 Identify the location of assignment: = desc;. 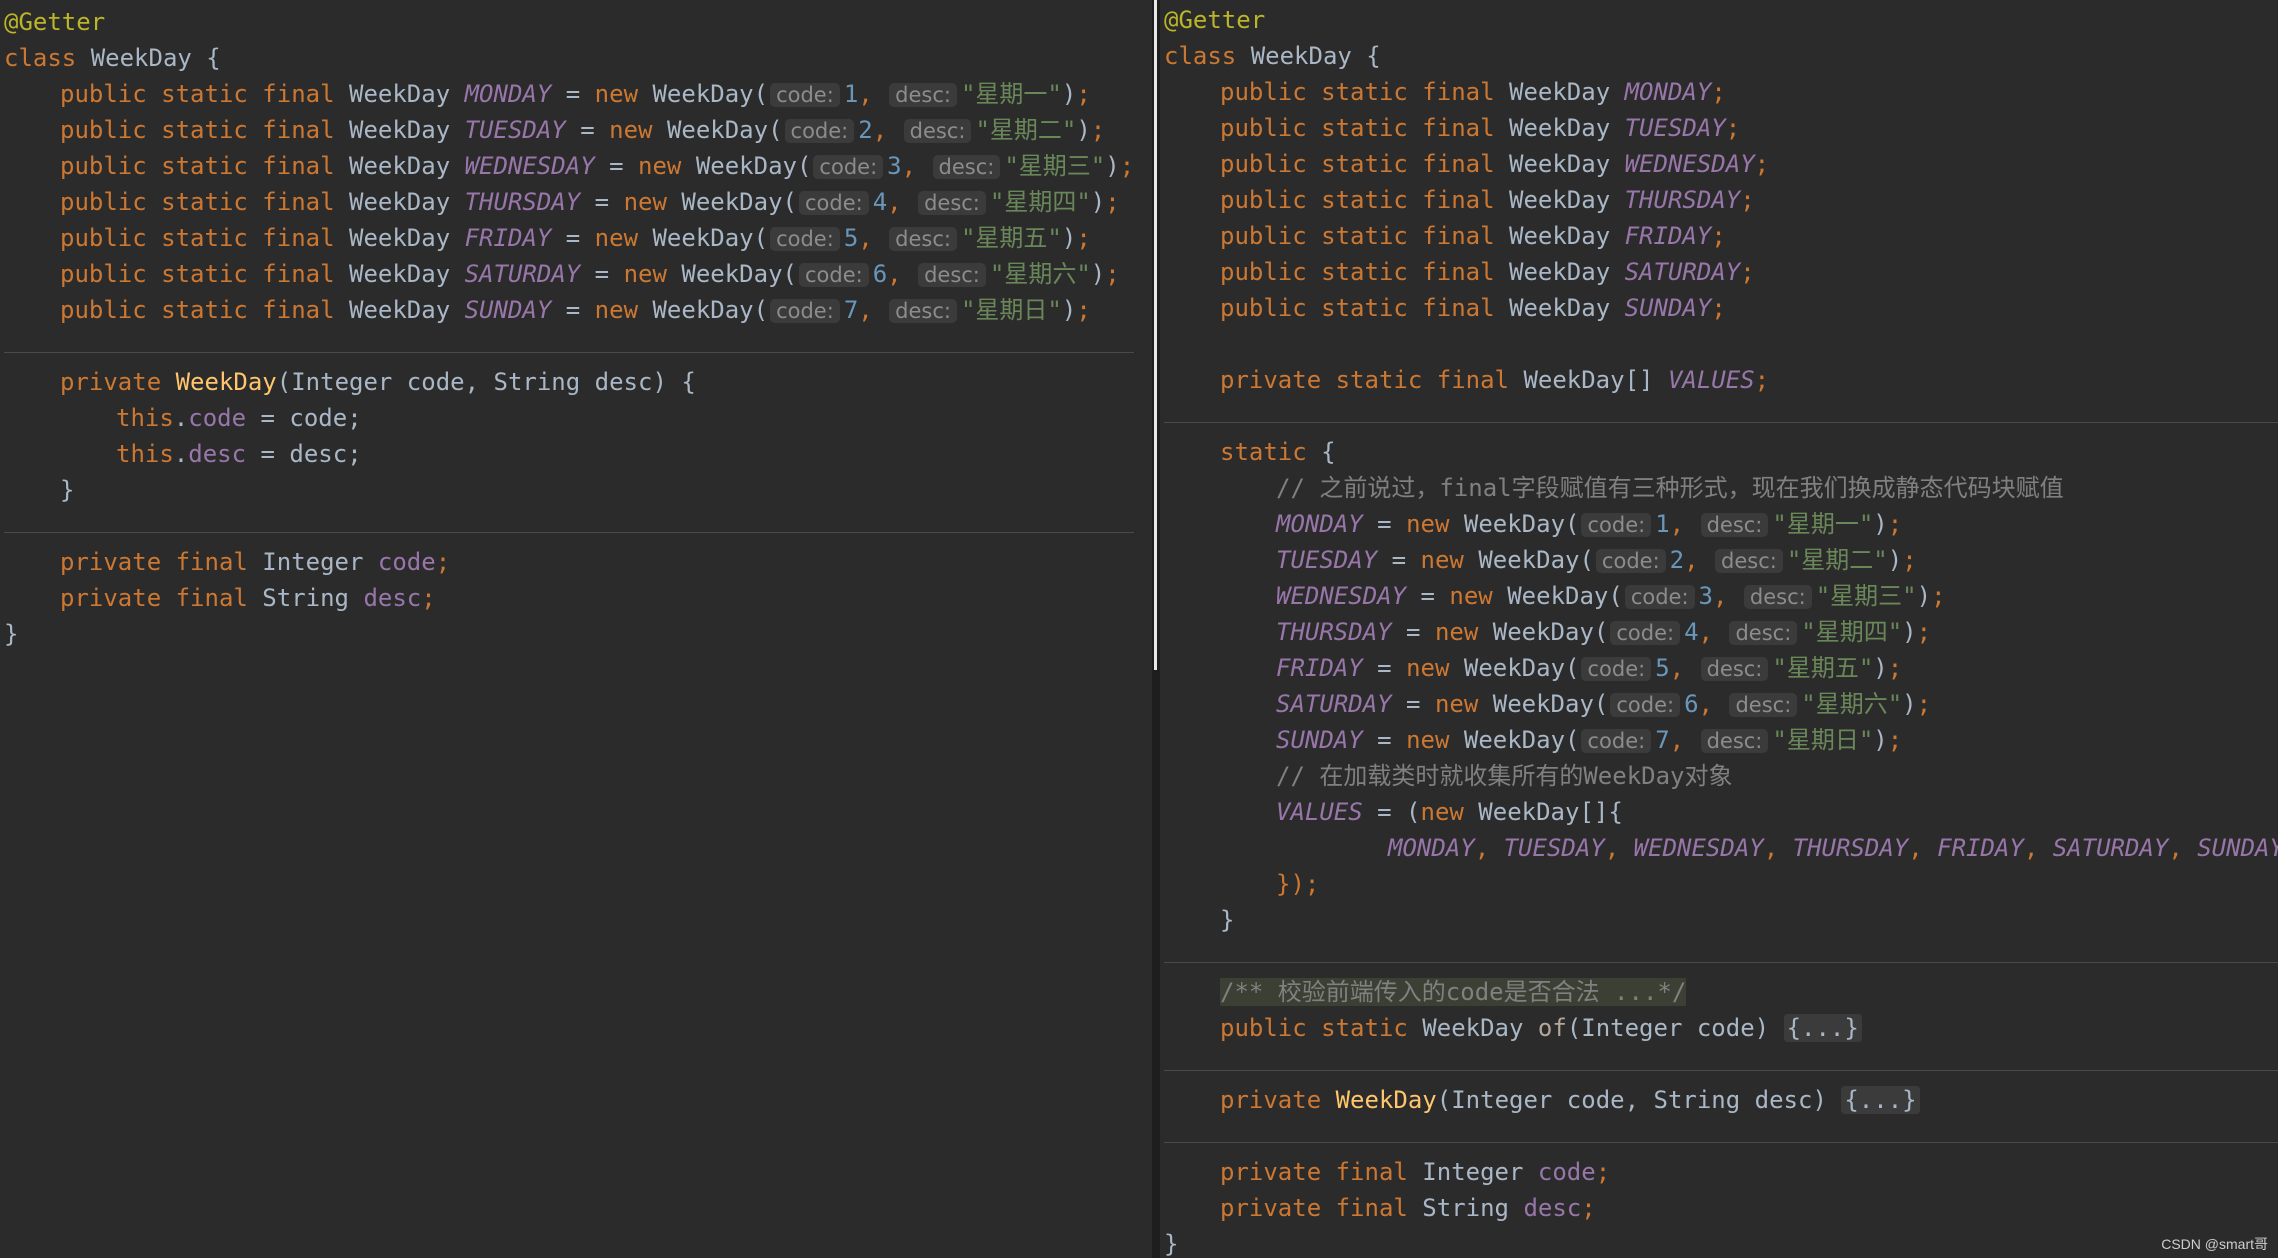
(304, 454).